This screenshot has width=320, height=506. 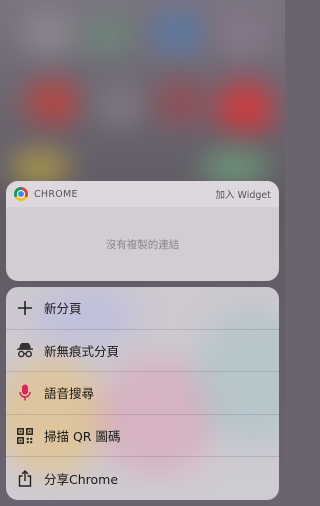 What do you see at coordinates (142, 308) in the screenshot?
I see `menu-item-new-tab: 新分頁` at bounding box center [142, 308].